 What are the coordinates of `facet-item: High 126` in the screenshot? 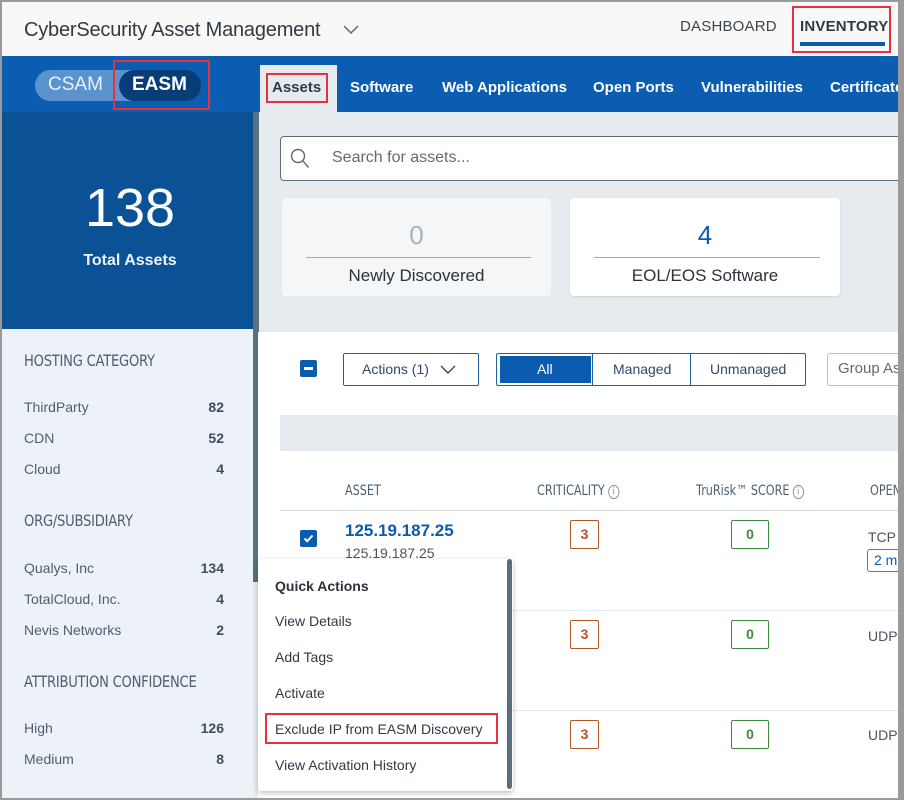 It's located at (124, 728).